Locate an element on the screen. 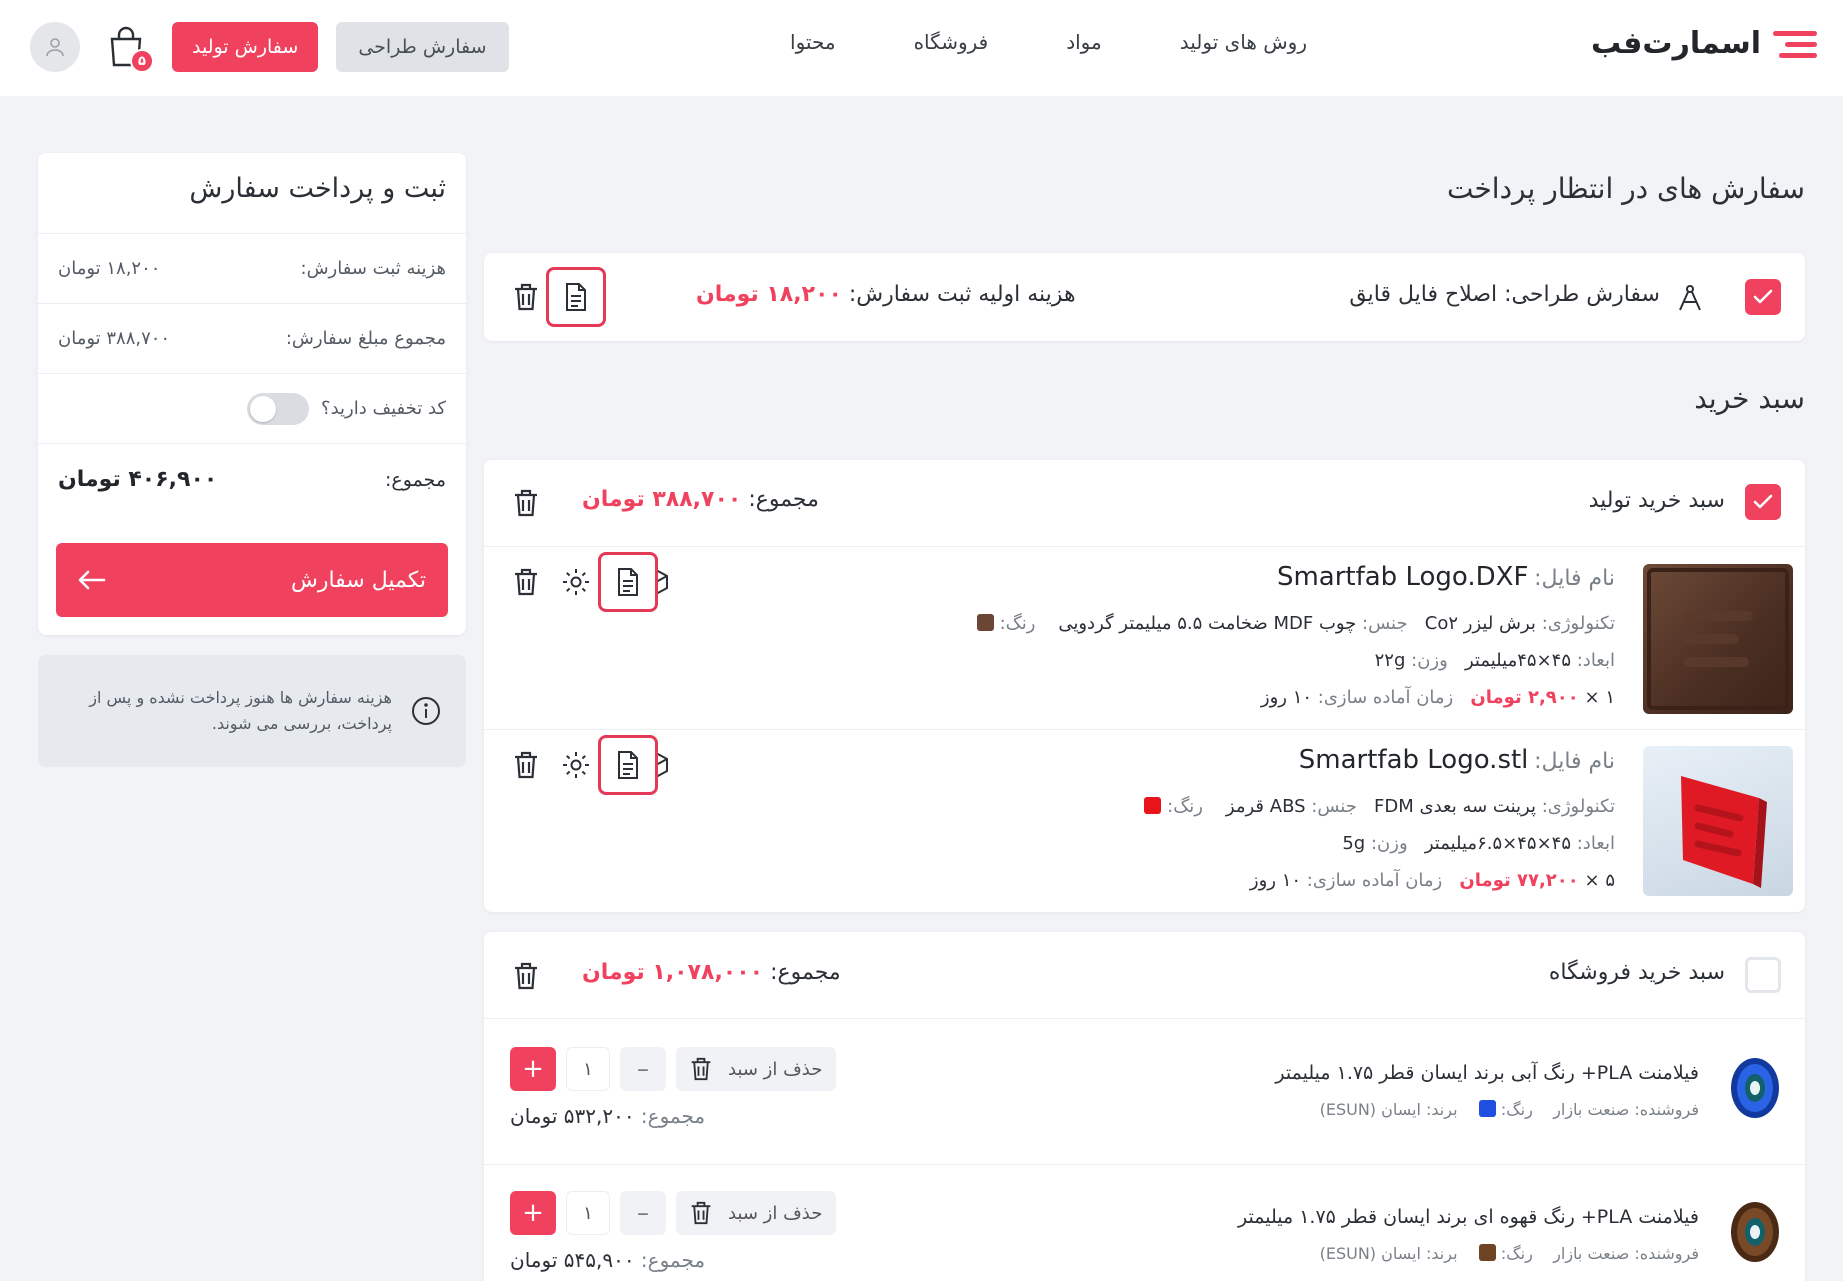 Image resolution: width=1843 pixels, height=1281 pixels. document-icon is located at coordinates (628, 582).